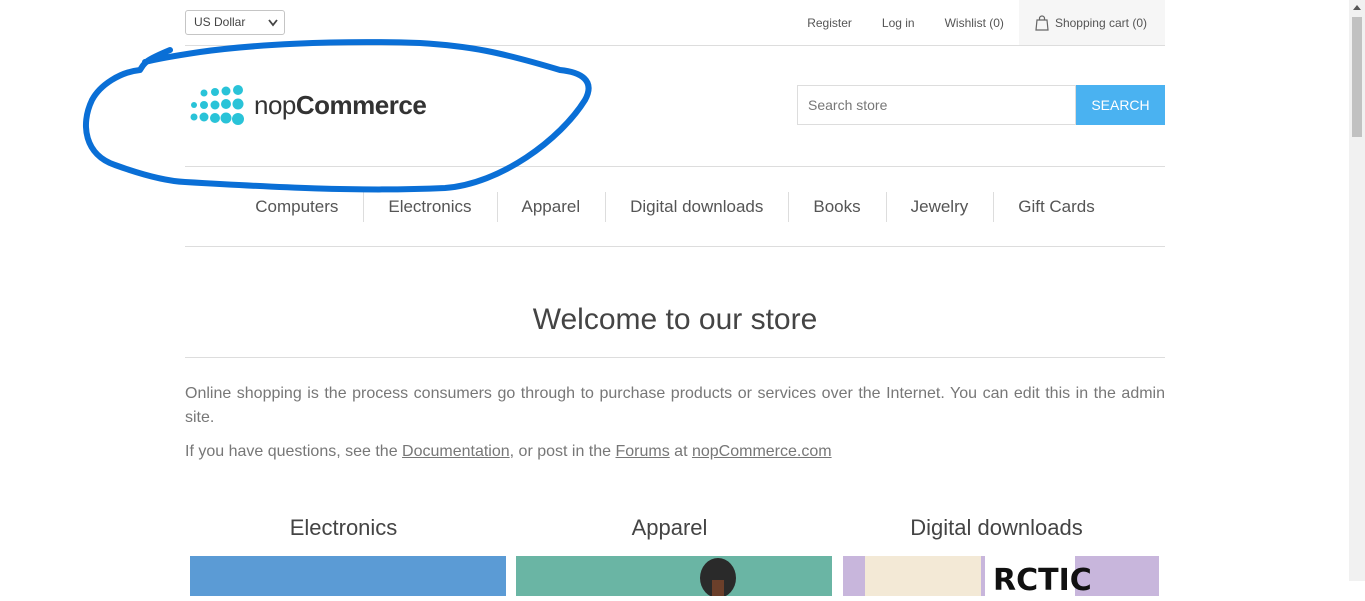 This screenshot has height=601, width=1365. I want to click on category-apparel: Apparel, so click(671, 556).